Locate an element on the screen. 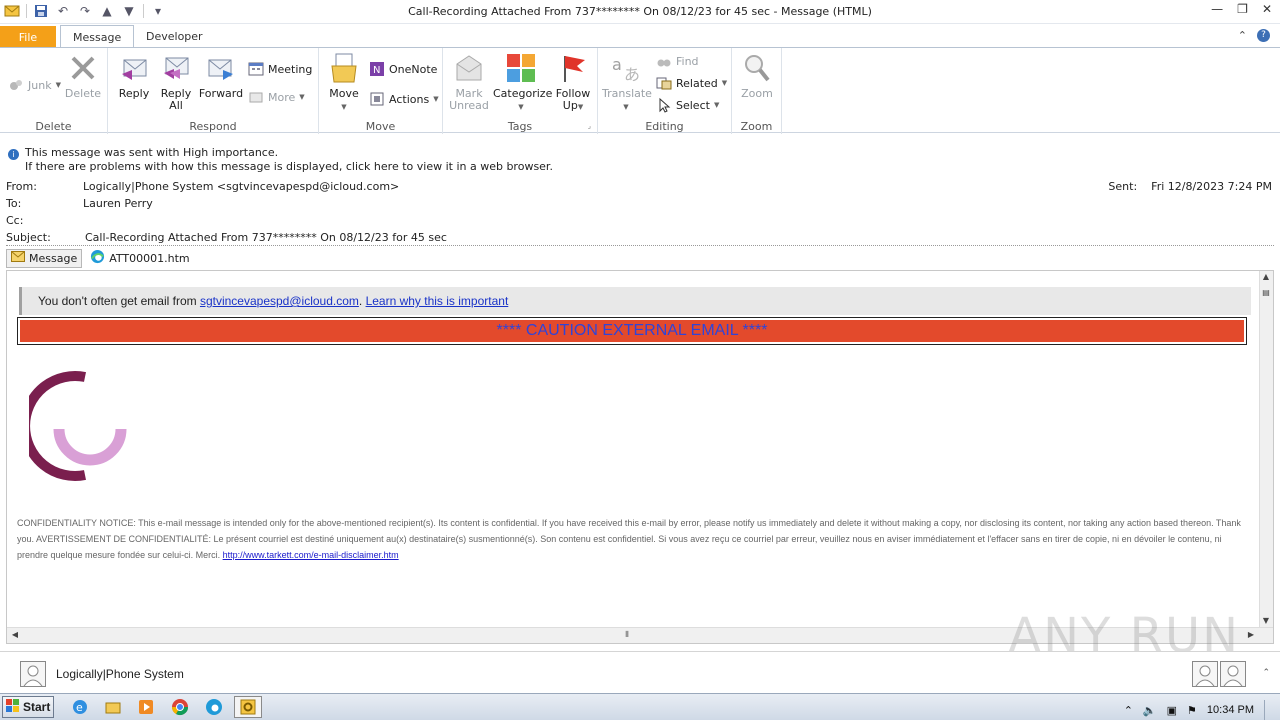 This screenshot has width=1280, height=720. edge-browser-icon is located at coordinates (97, 258).